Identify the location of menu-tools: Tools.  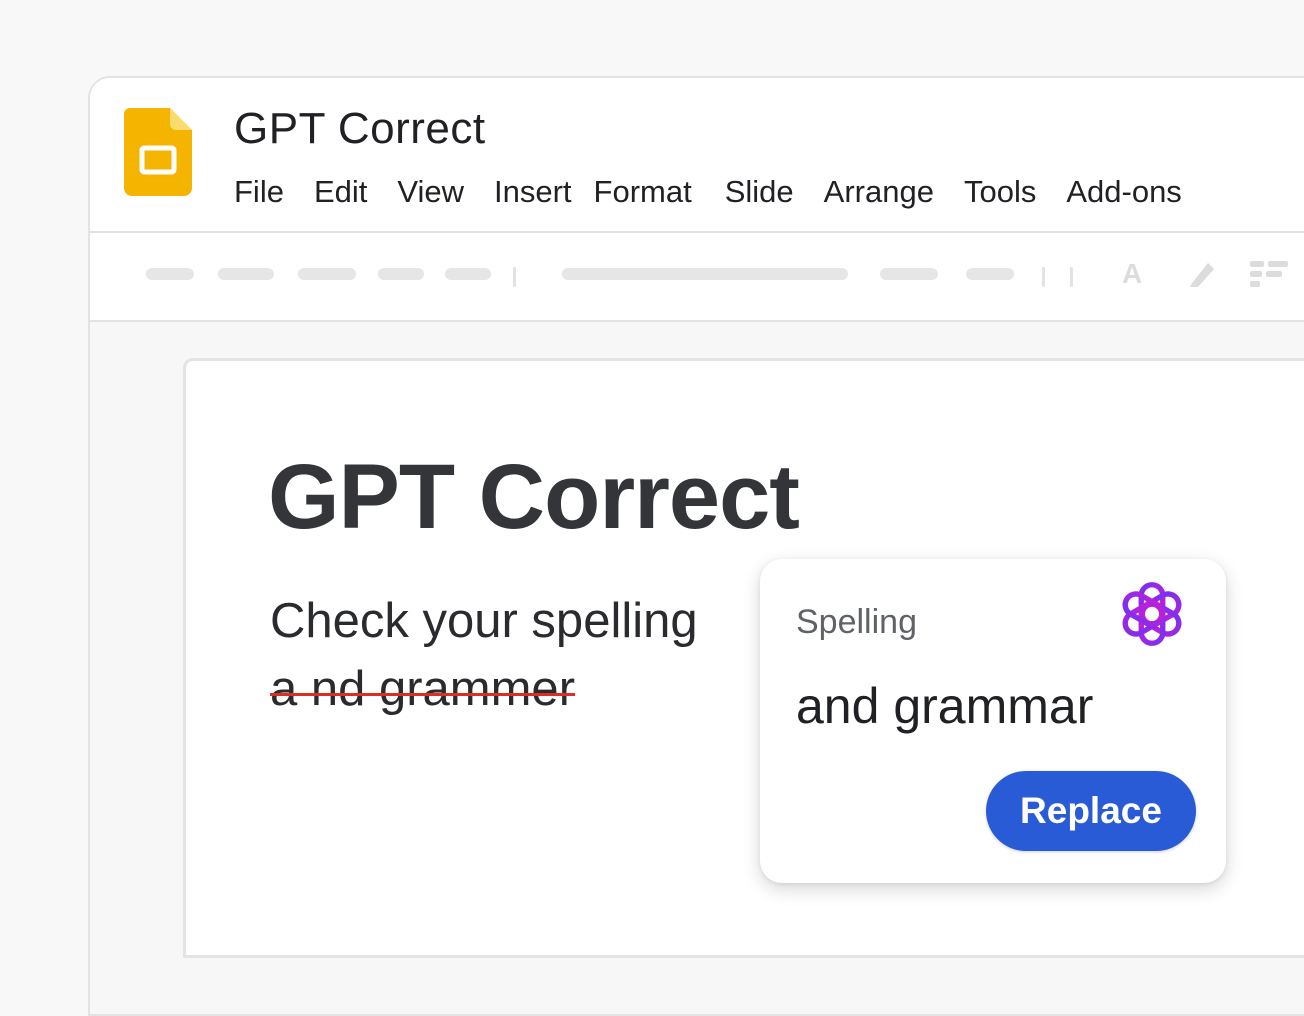
(1000, 192).